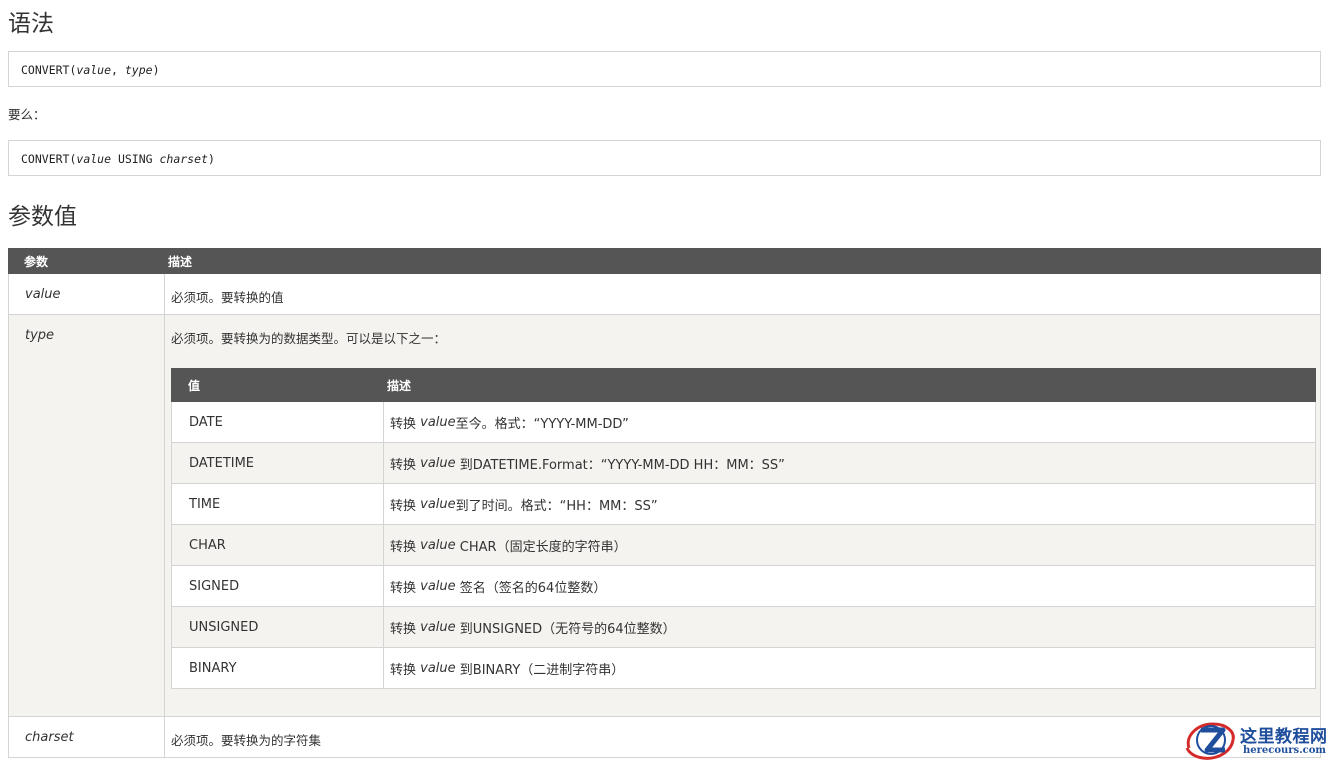 Image resolution: width=1332 pixels, height=768 pixels. What do you see at coordinates (87, 294) in the screenshot?
I see `param-name: value` at bounding box center [87, 294].